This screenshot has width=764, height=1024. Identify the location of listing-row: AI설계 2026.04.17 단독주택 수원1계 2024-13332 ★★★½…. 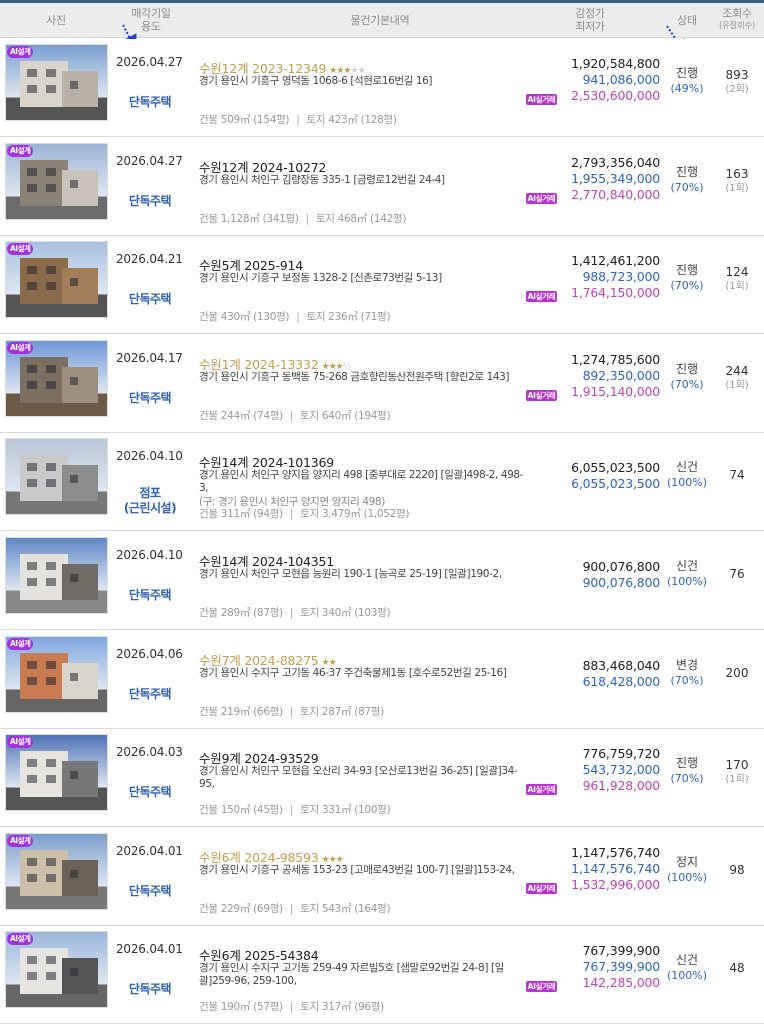
(382, 384).